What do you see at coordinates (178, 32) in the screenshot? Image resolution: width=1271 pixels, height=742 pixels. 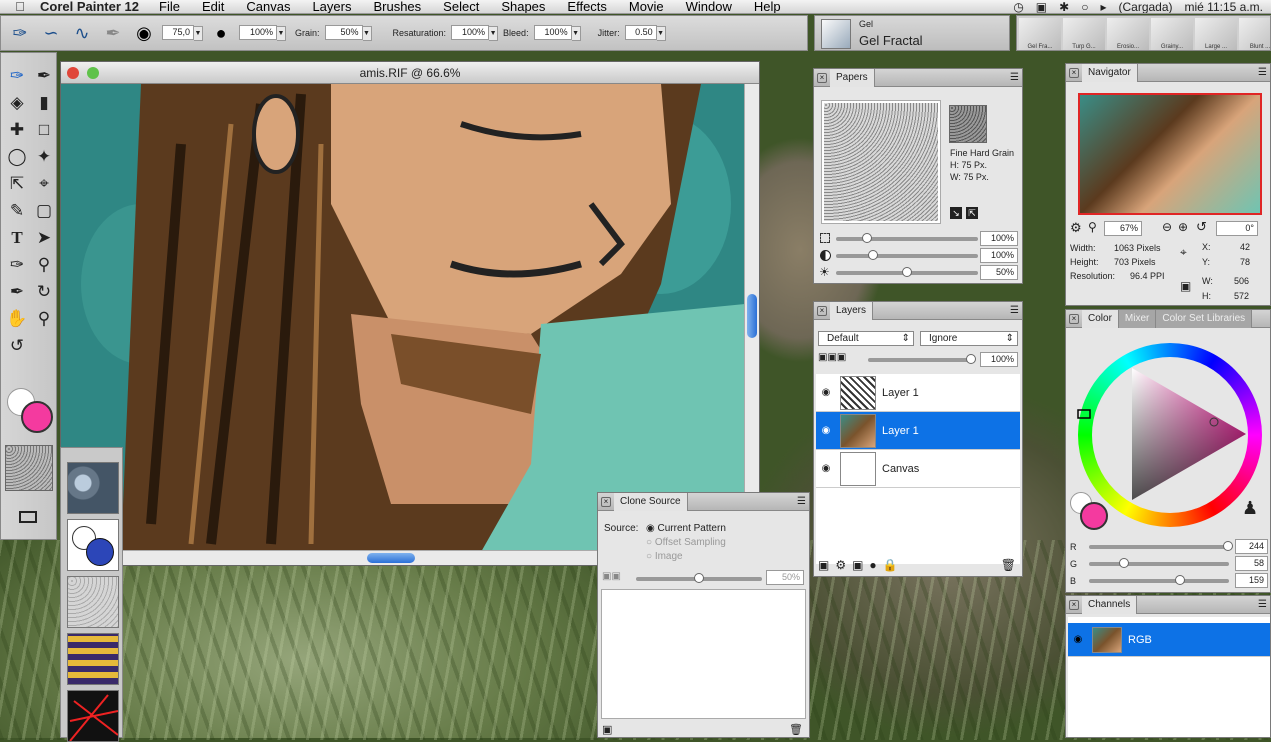 I see `size-field: 75,0` at bounding box center [178, 32].